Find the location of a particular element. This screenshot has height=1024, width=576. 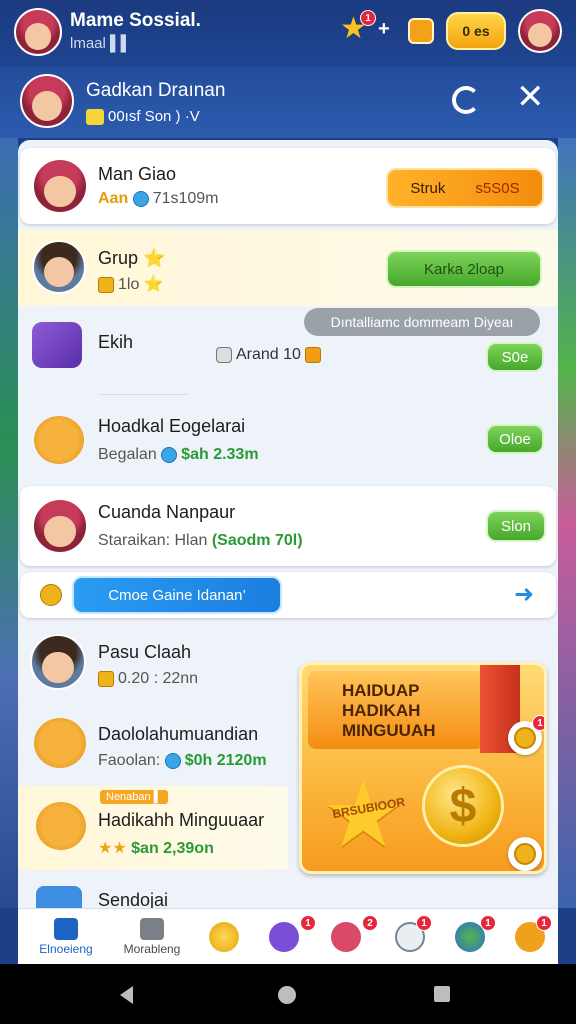

reward-title-line1: HAIDUAP is located at coordinates (381, 690).